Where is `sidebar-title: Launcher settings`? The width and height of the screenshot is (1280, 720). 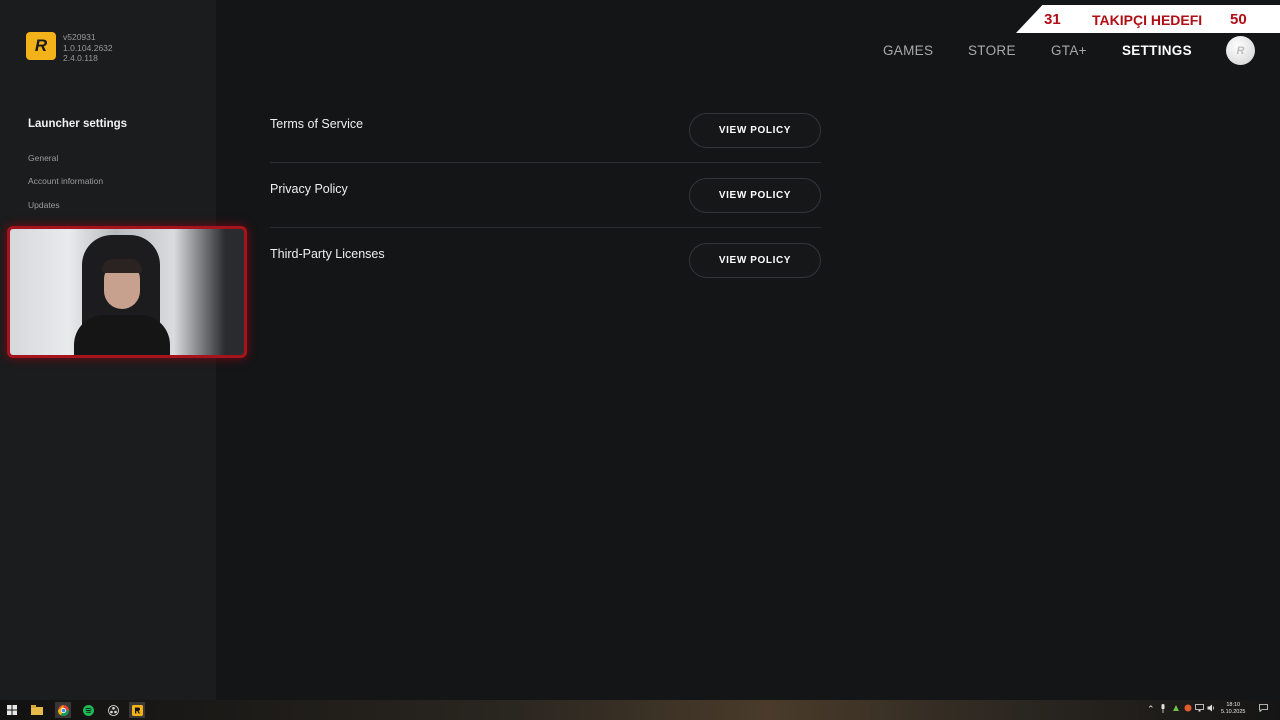 sidebar-title: Launcher settings is located at coordinates (78, 124).